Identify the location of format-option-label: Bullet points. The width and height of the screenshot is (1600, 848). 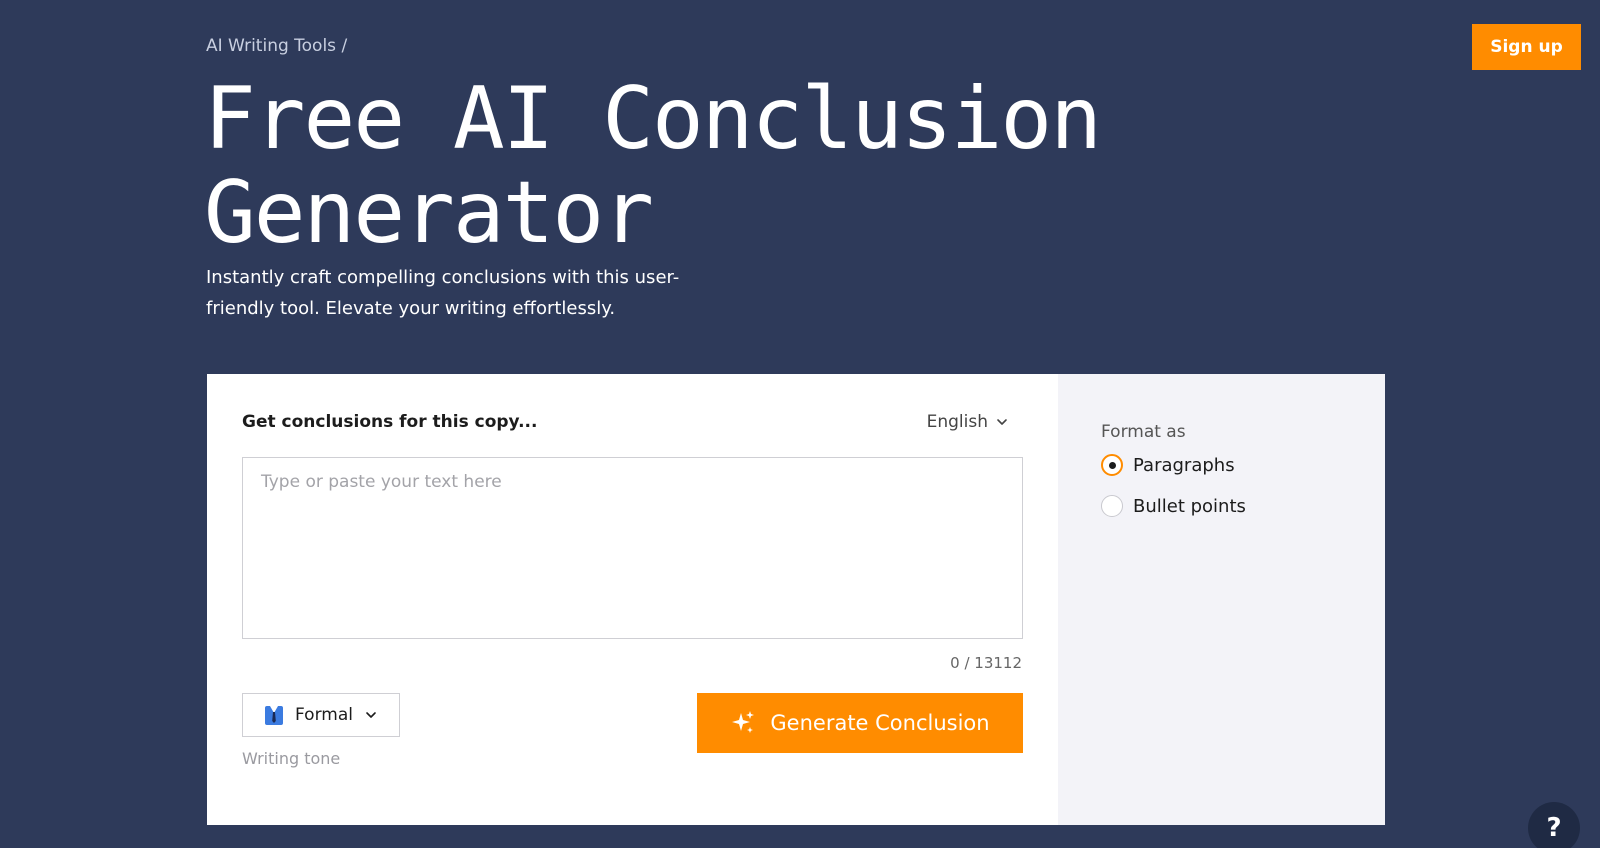
(1189, 506).